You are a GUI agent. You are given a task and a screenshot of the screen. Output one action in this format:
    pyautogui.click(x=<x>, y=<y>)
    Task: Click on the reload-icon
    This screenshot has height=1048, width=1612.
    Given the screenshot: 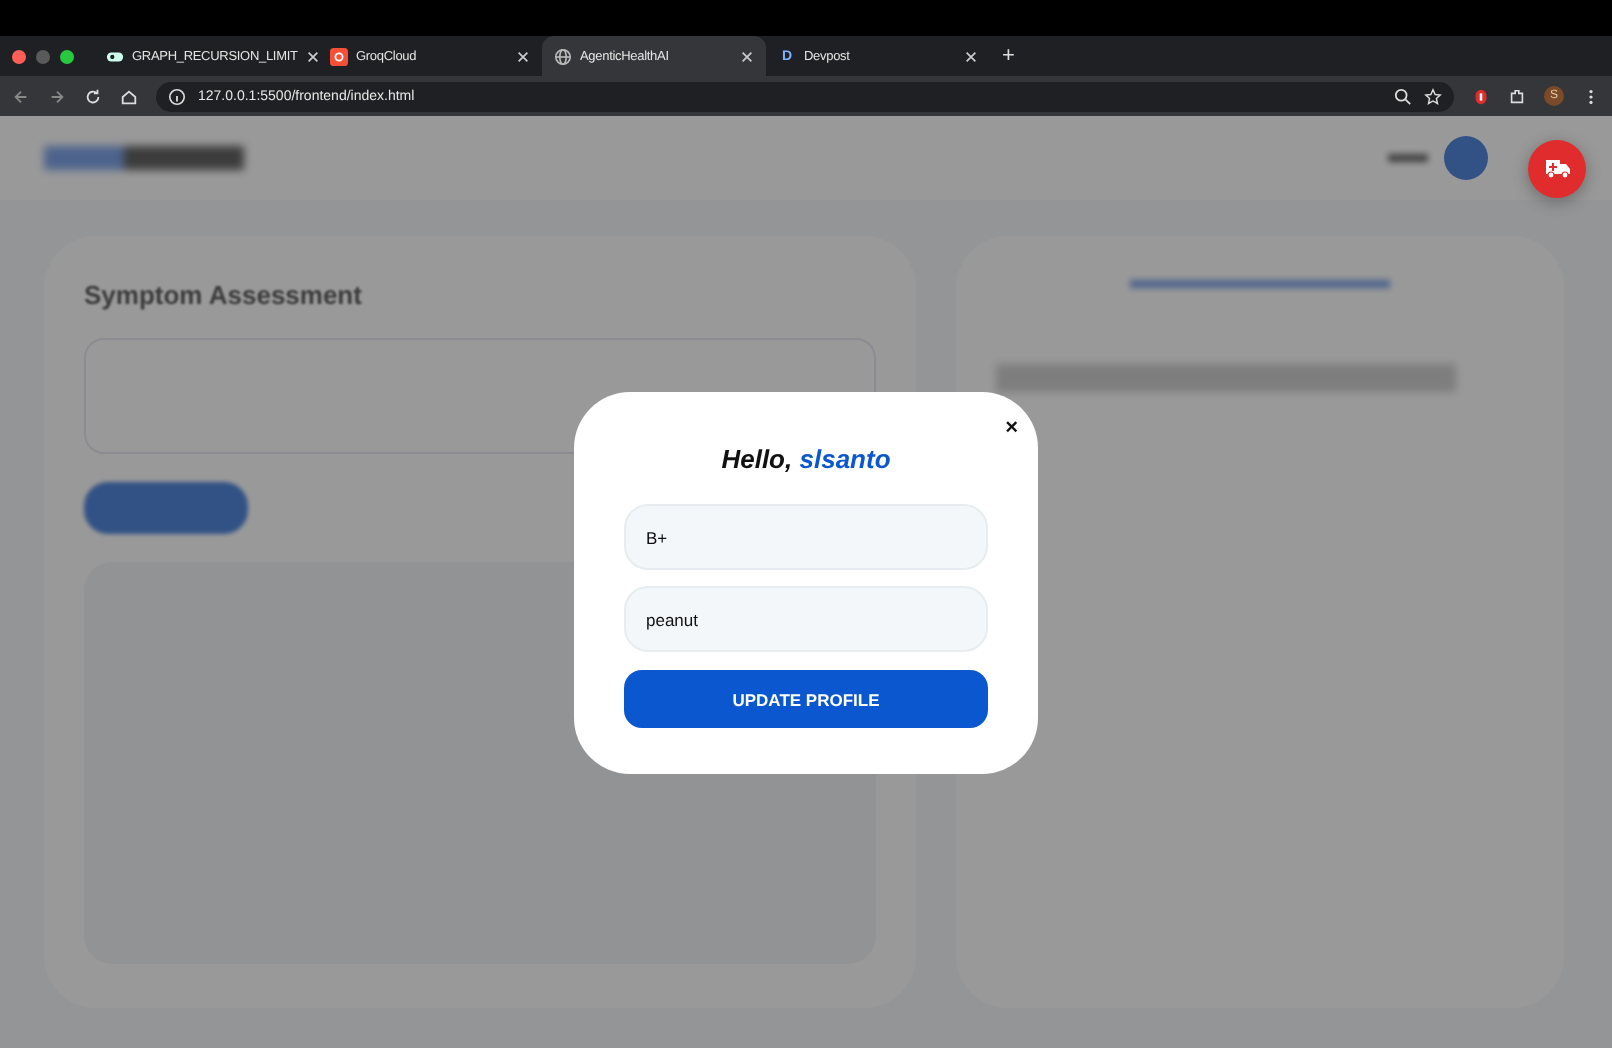 What is the action you would take?
    pyautogui.click(x=93, y=96)
    